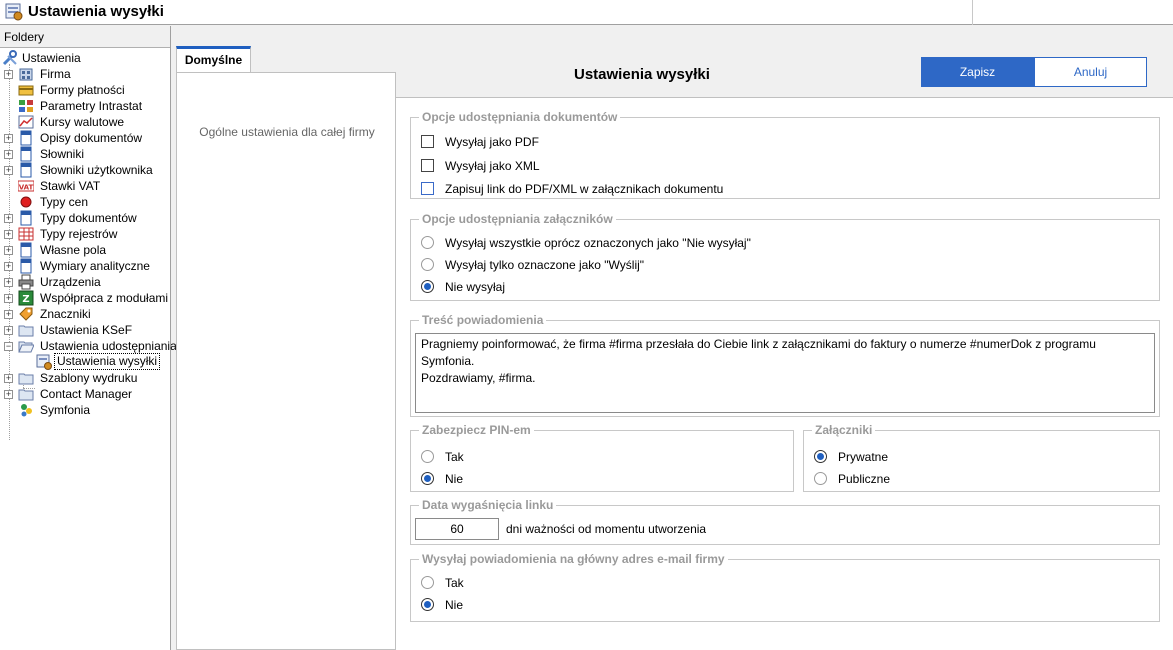 Image resolution: width=1173 pixels, height=650 pixels. I want to click on cancel-button: Anuluj, so click(1090, 72).